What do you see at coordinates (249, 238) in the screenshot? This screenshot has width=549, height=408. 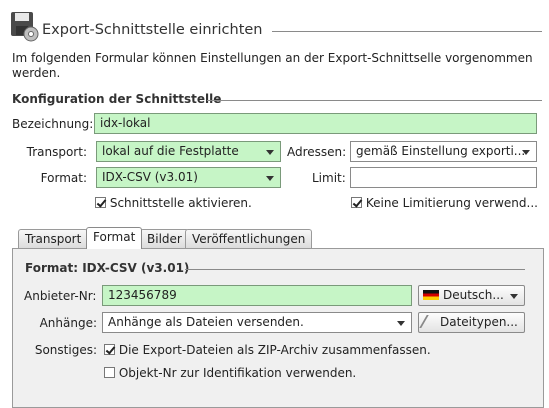 I see `tab-veroeffentlichungen: Veröffentlichungen` at bounding box center [249, 238].